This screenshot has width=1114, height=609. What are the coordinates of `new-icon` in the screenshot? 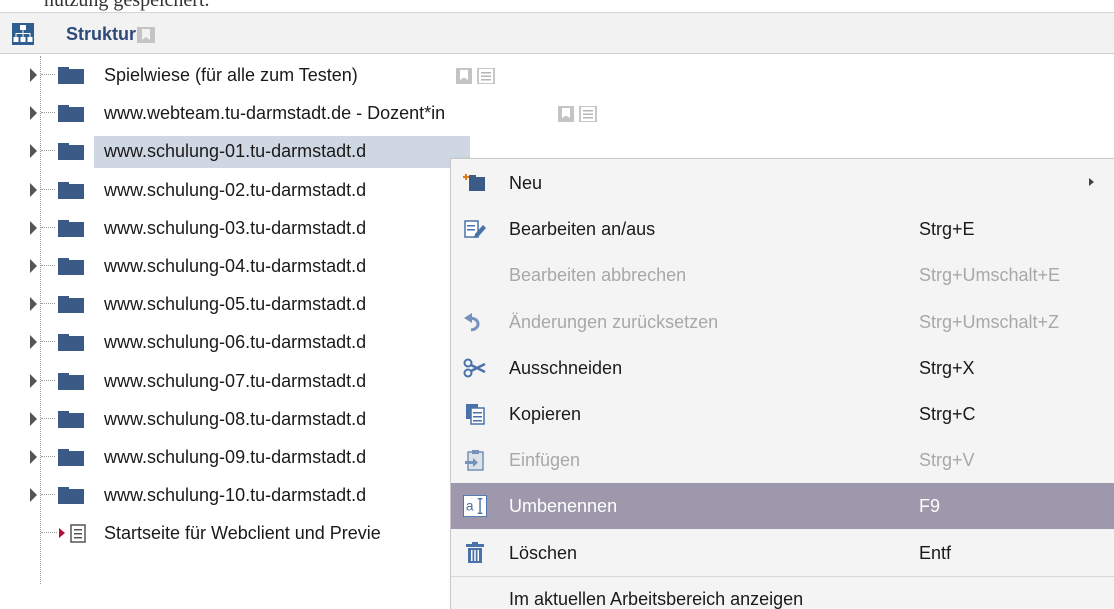 It's located at (475, 183).